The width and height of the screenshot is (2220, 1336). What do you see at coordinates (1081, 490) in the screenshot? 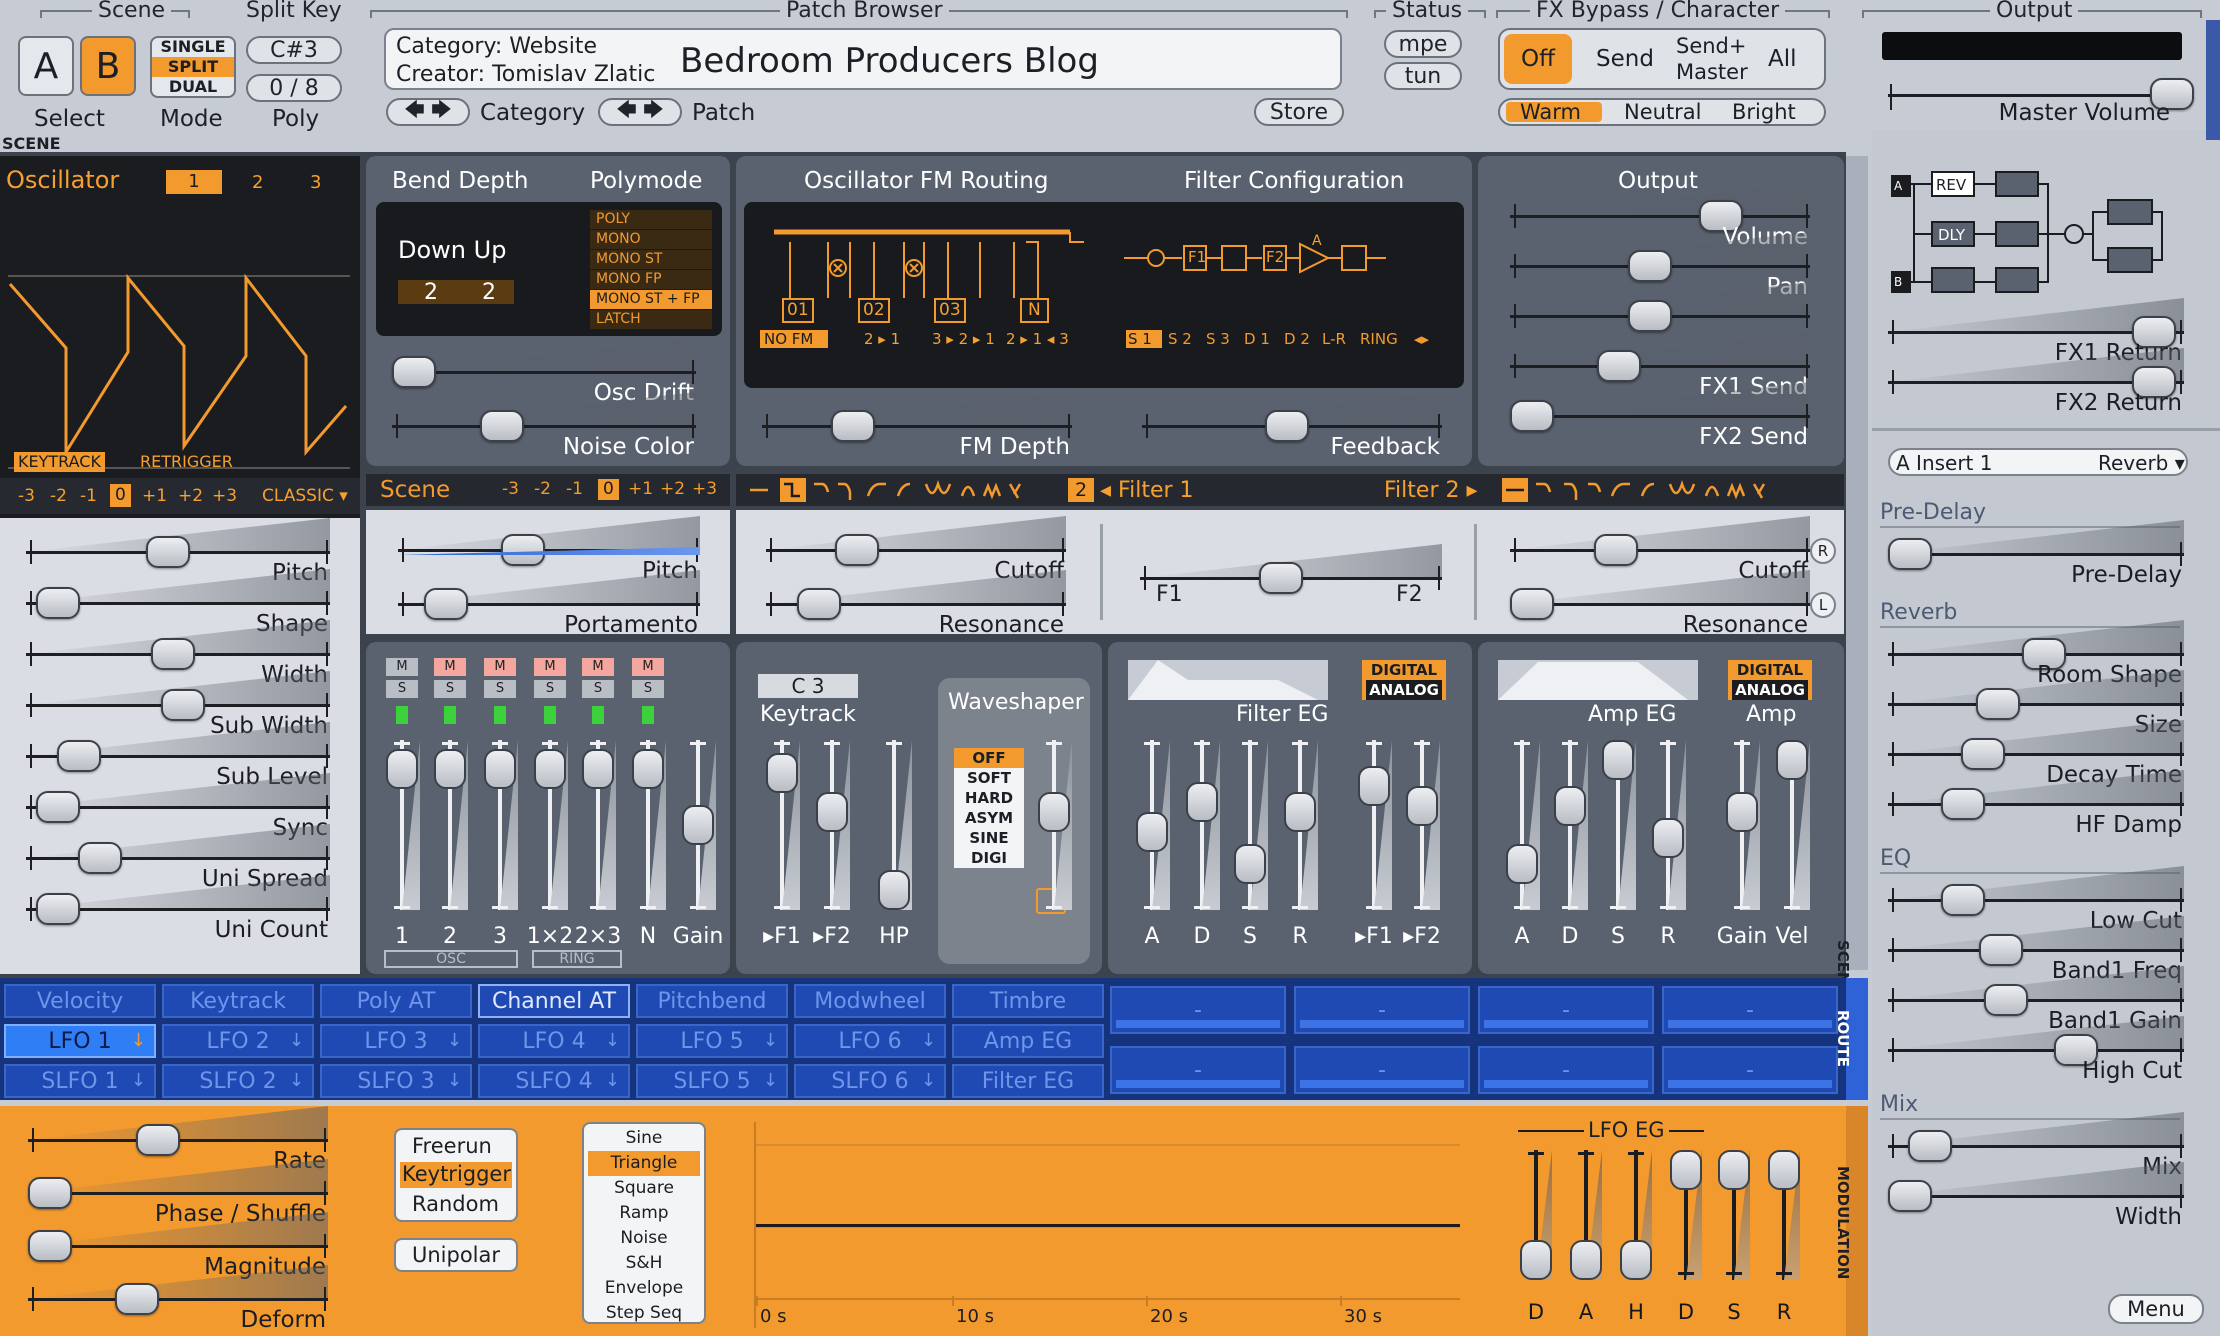
I see `filter-routing-number: 2` at bounding box center [1081, 490].